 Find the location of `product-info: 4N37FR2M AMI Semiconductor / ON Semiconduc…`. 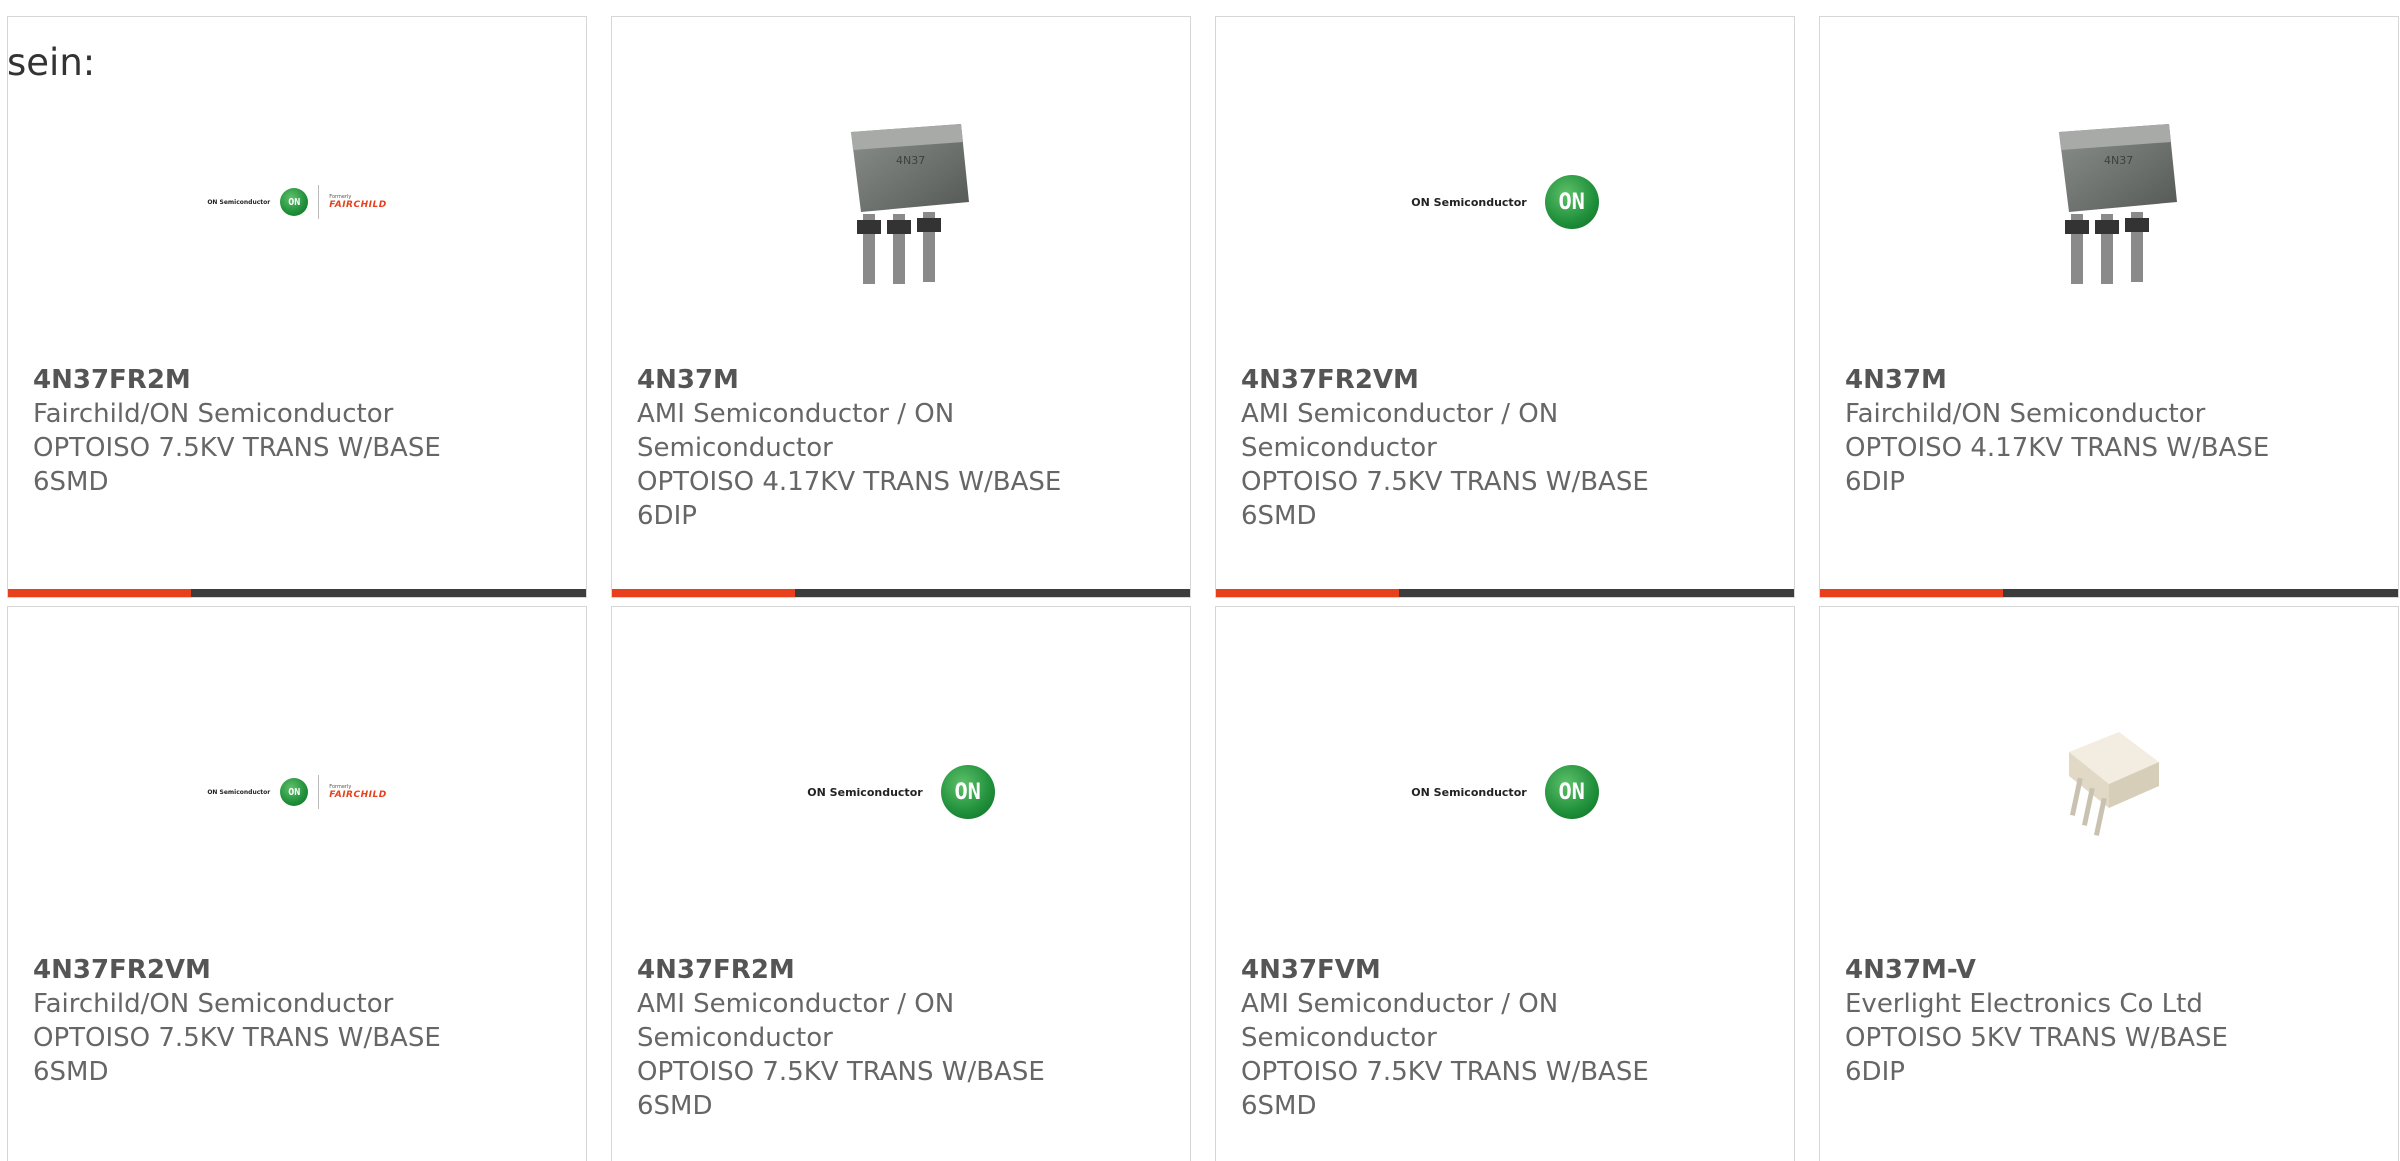

product-info: 4N37FR2M AMI Semiconductor / ON Semiconduc… is located at coordinates (872, 1038).